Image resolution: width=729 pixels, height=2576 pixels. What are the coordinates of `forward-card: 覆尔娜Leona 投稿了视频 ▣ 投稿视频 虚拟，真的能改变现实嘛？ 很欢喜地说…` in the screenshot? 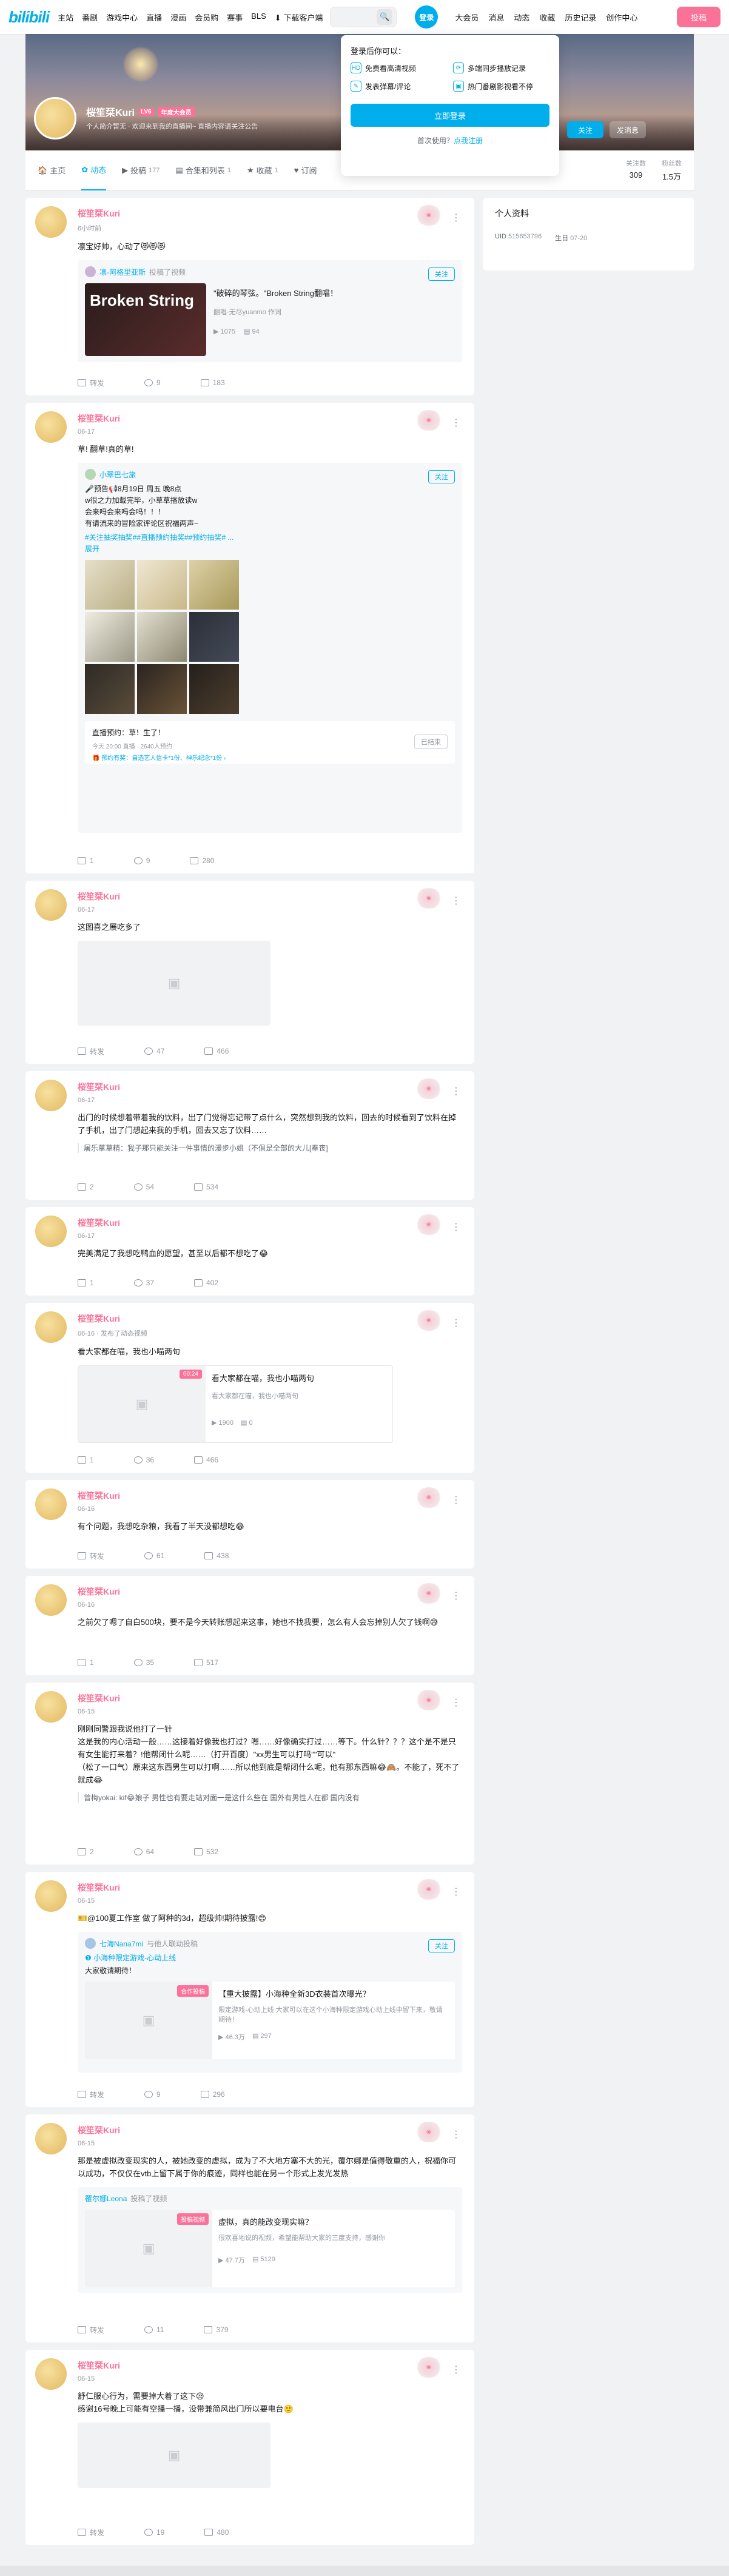 It's located at (270, 2240).